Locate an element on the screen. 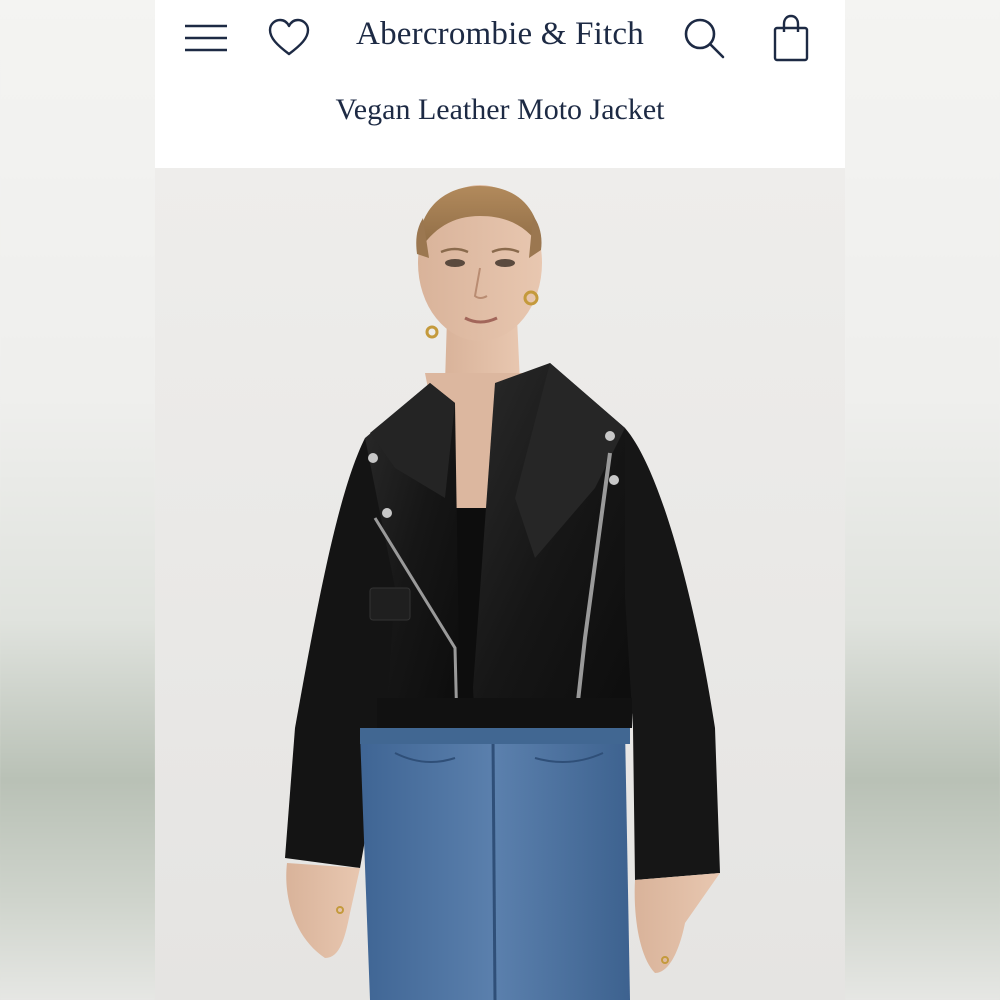 The height and width of the screenshot is (1000, 1000). product-title: Vegan Leather Moto Jacket is located at coordinates (500, 109).